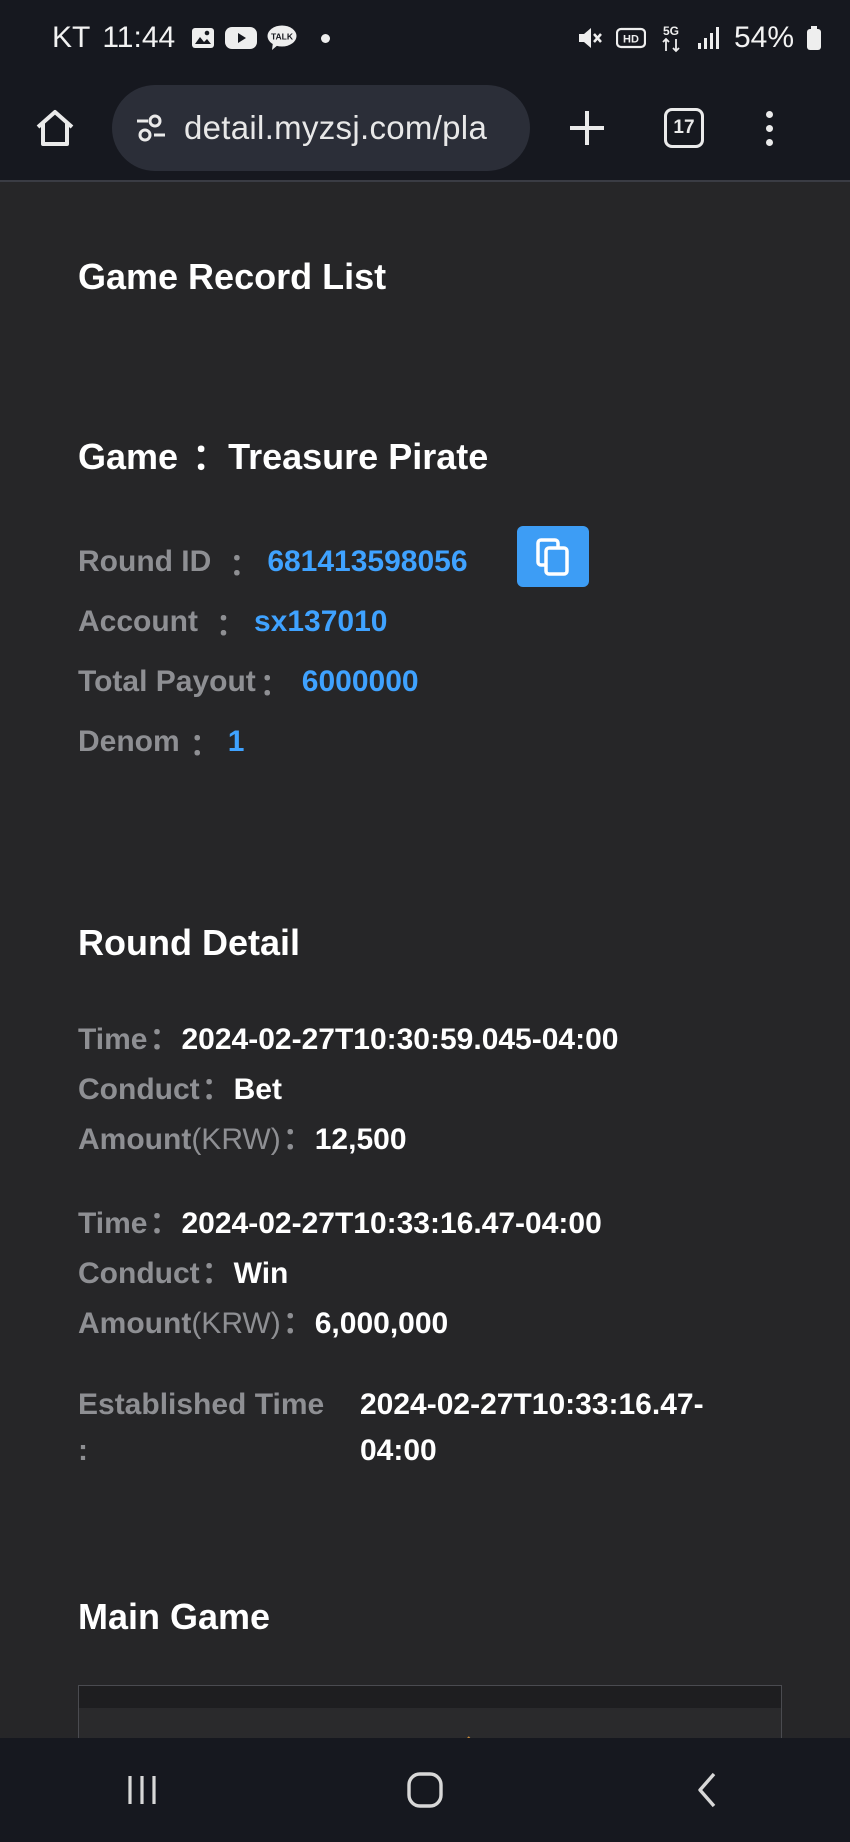 This screenshot has width=850, height=1842. I want to click on battery-percent: 54%, so click(763, 37).